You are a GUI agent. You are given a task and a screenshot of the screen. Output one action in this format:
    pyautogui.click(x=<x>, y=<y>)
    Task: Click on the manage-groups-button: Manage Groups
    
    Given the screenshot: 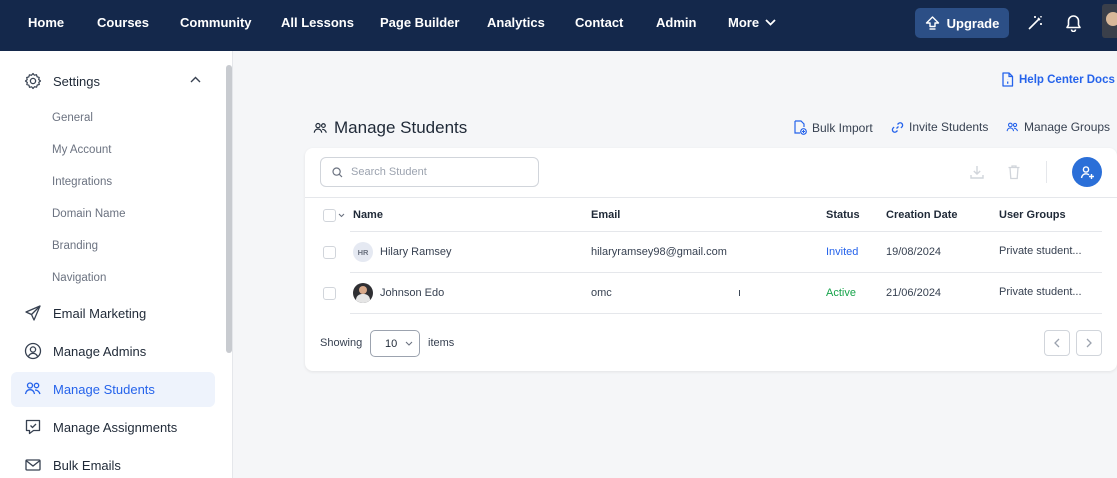 What is the action you would take?
    pyautogui.click(x=1058, y=127)
    